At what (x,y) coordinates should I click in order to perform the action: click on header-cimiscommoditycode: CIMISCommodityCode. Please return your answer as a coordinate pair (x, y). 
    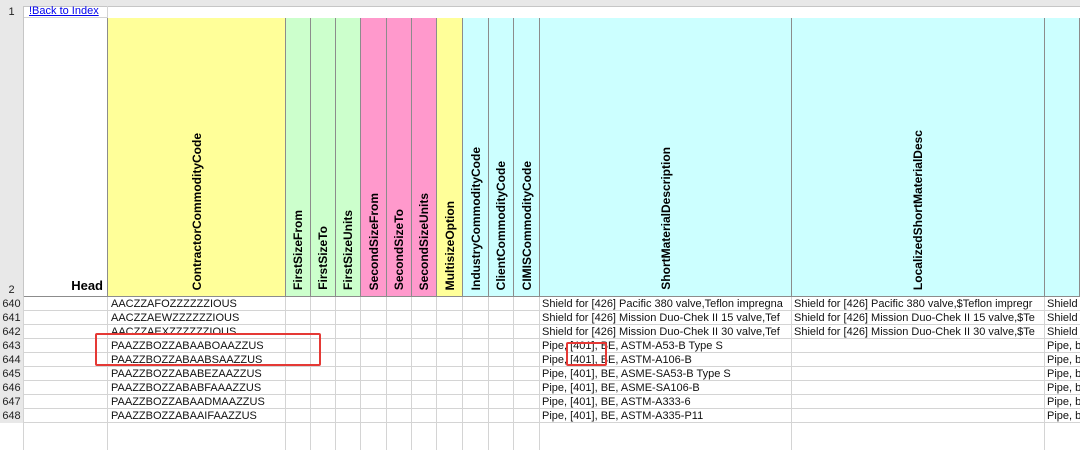
    Looking at the image, I should click on (527, 157).